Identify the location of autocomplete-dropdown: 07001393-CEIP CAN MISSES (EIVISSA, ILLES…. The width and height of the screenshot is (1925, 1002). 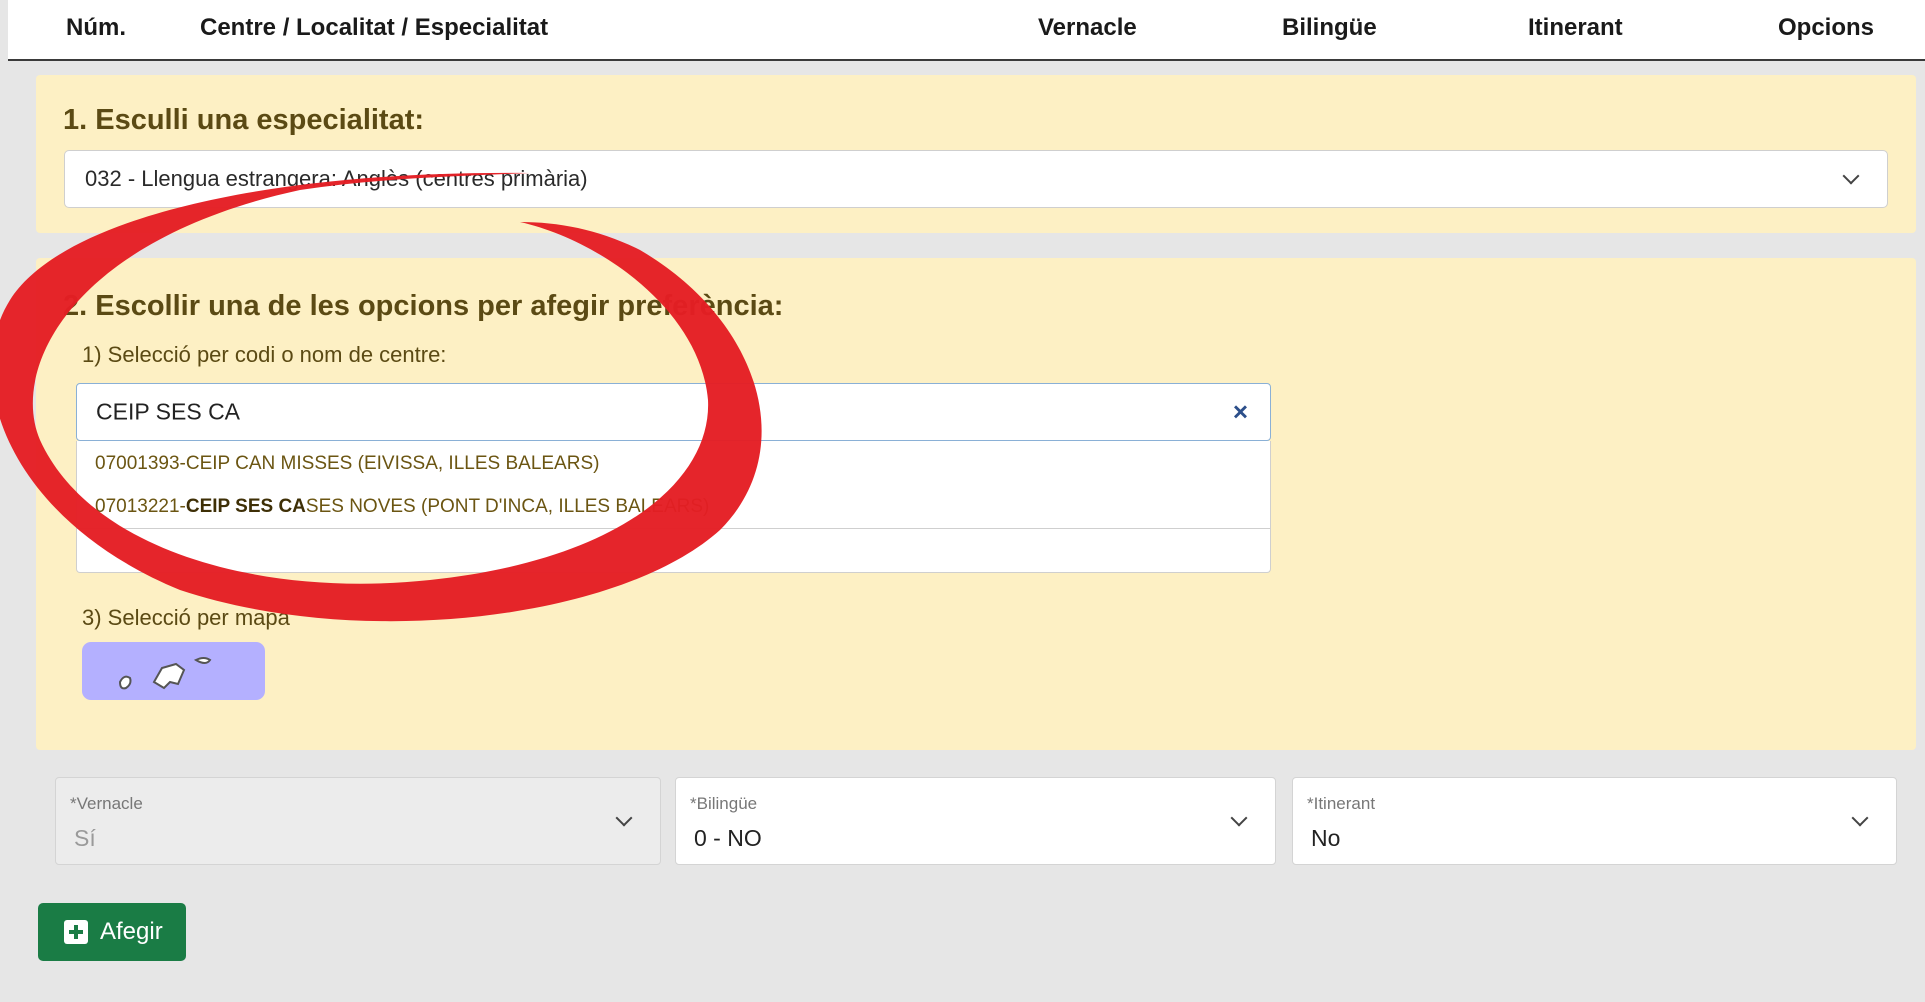
(673, 485).